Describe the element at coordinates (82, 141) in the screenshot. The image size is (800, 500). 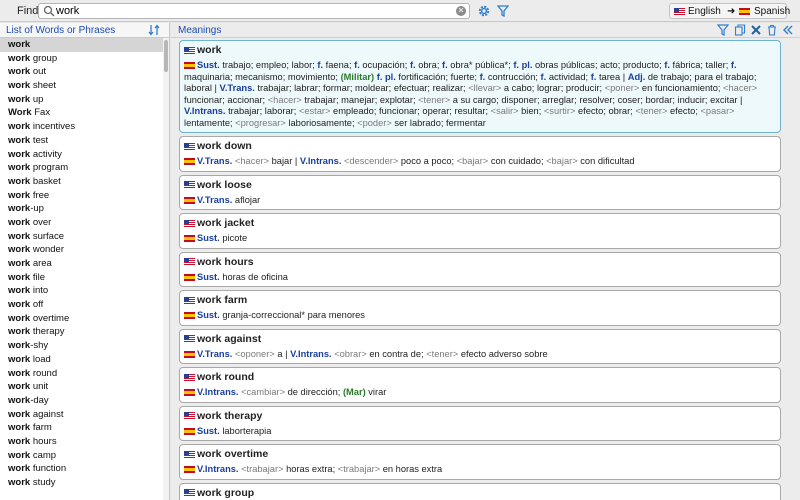
I see `word-list-item: work test` at that location.